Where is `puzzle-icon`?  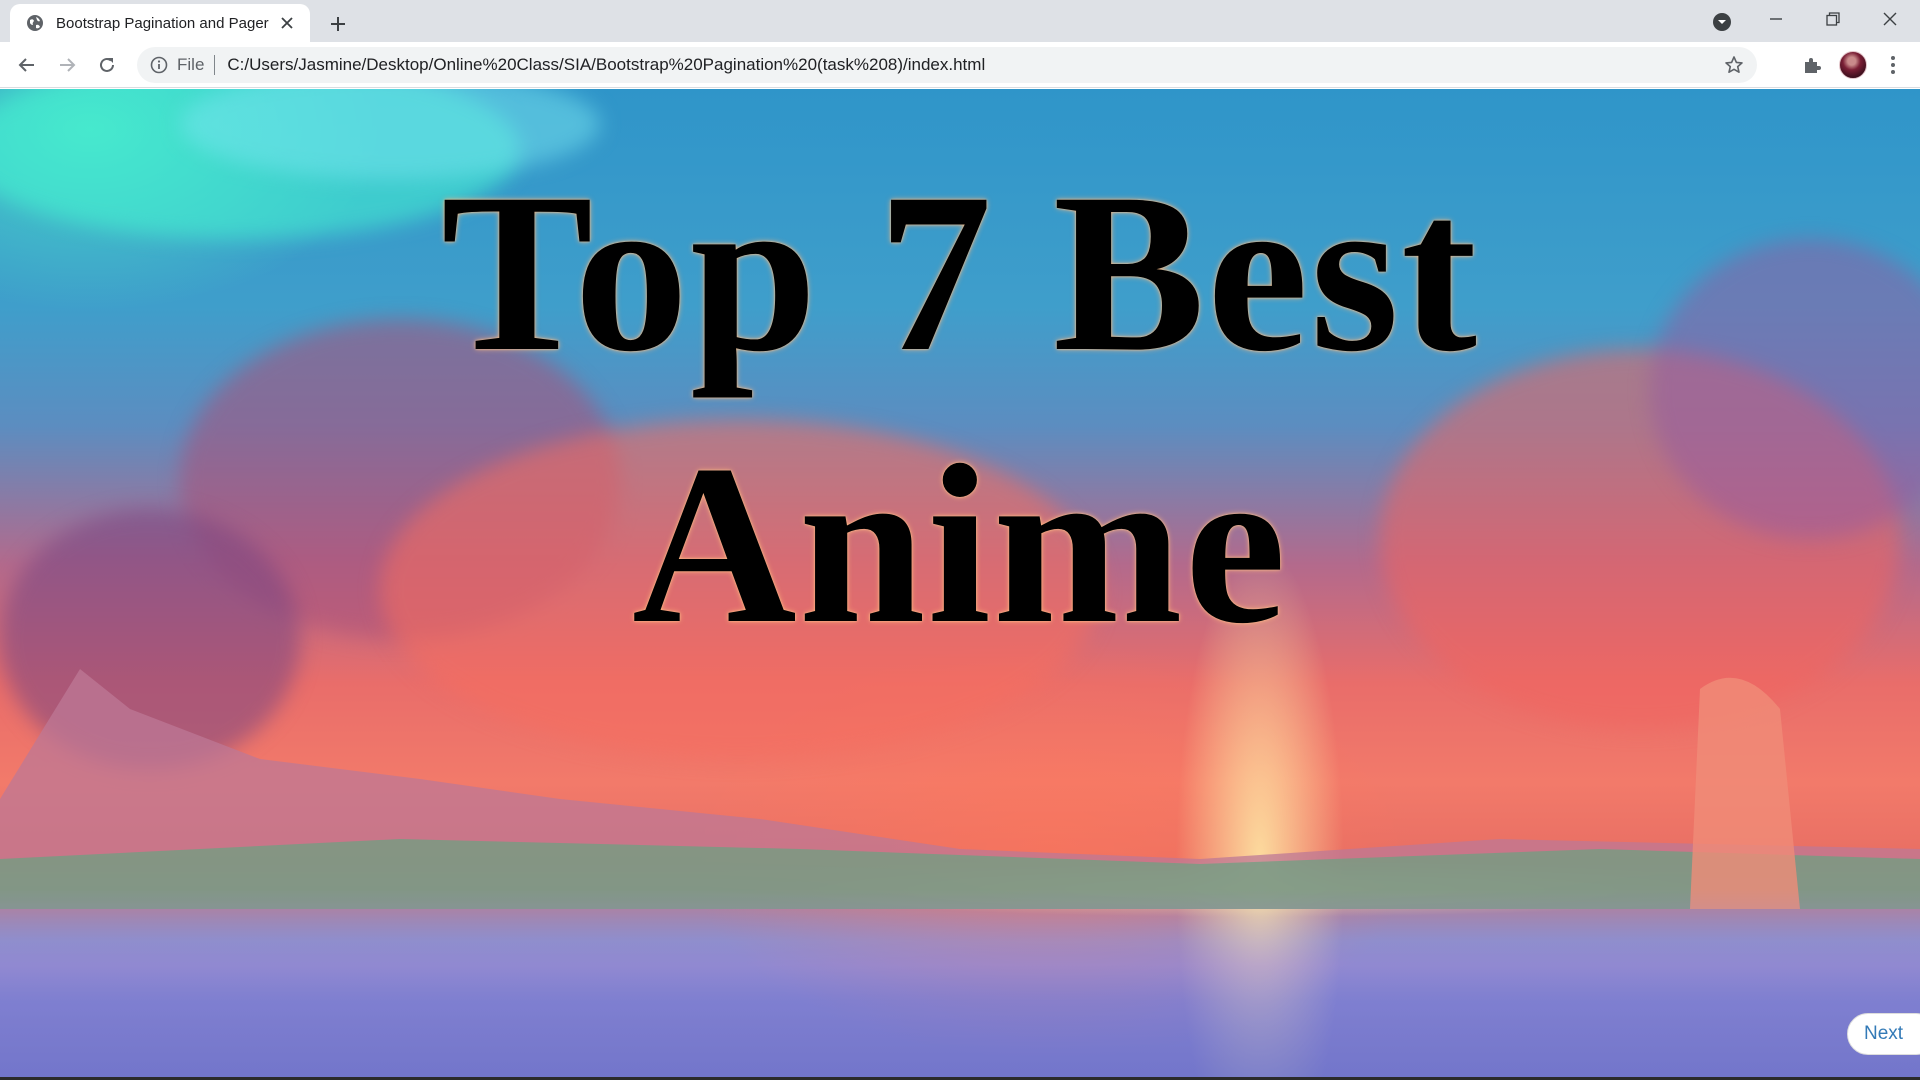
puzzle-icon is located at coordinates (1812, 65).